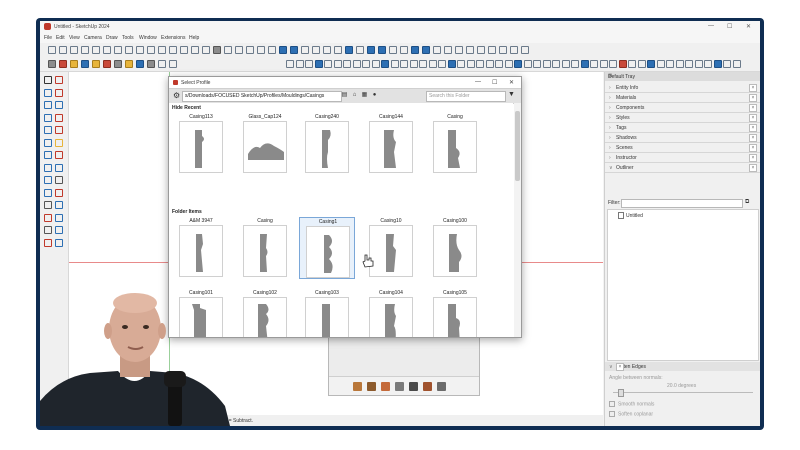  Describe the element at coordinates (265, 313) in the screenshot. I see `profile-tile: Casing102` at that location.